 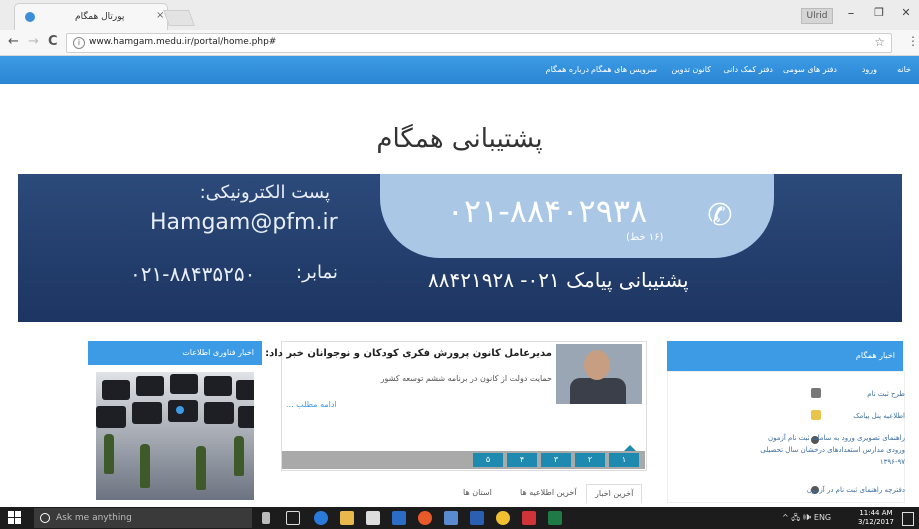 What do you see at coordinates (94, 518) in the screenshot?
I see `search-placeholder: Ask me anything` at bounding box center [94, 518].